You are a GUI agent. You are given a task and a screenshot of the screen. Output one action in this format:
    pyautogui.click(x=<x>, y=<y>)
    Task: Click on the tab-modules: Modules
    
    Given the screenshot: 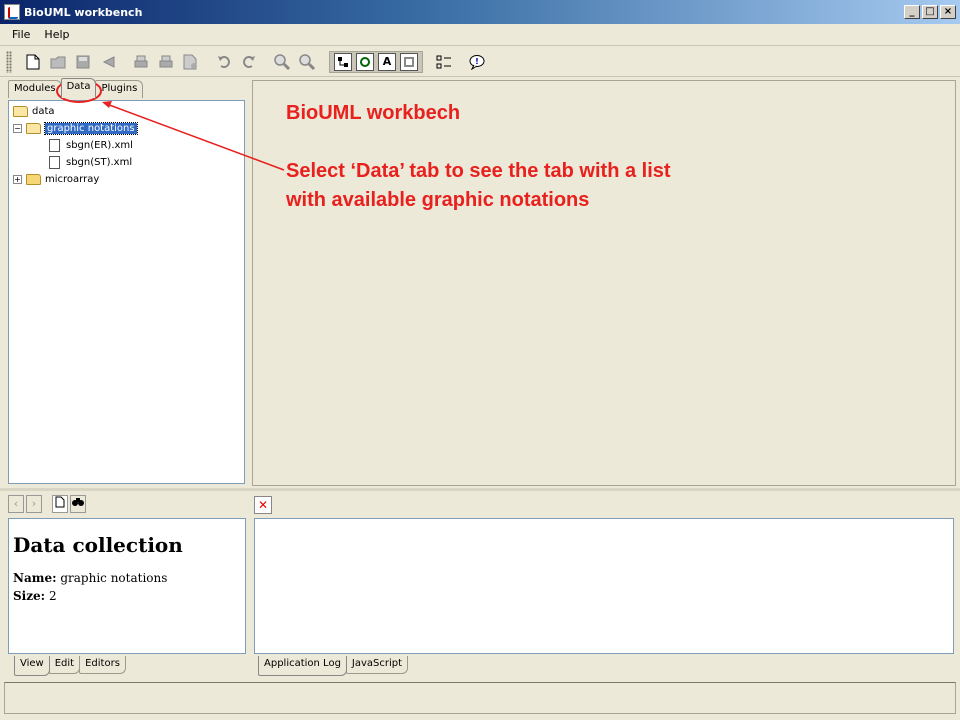 What is the action you would take?
    pyautogui.click(x=35, y=89)
    